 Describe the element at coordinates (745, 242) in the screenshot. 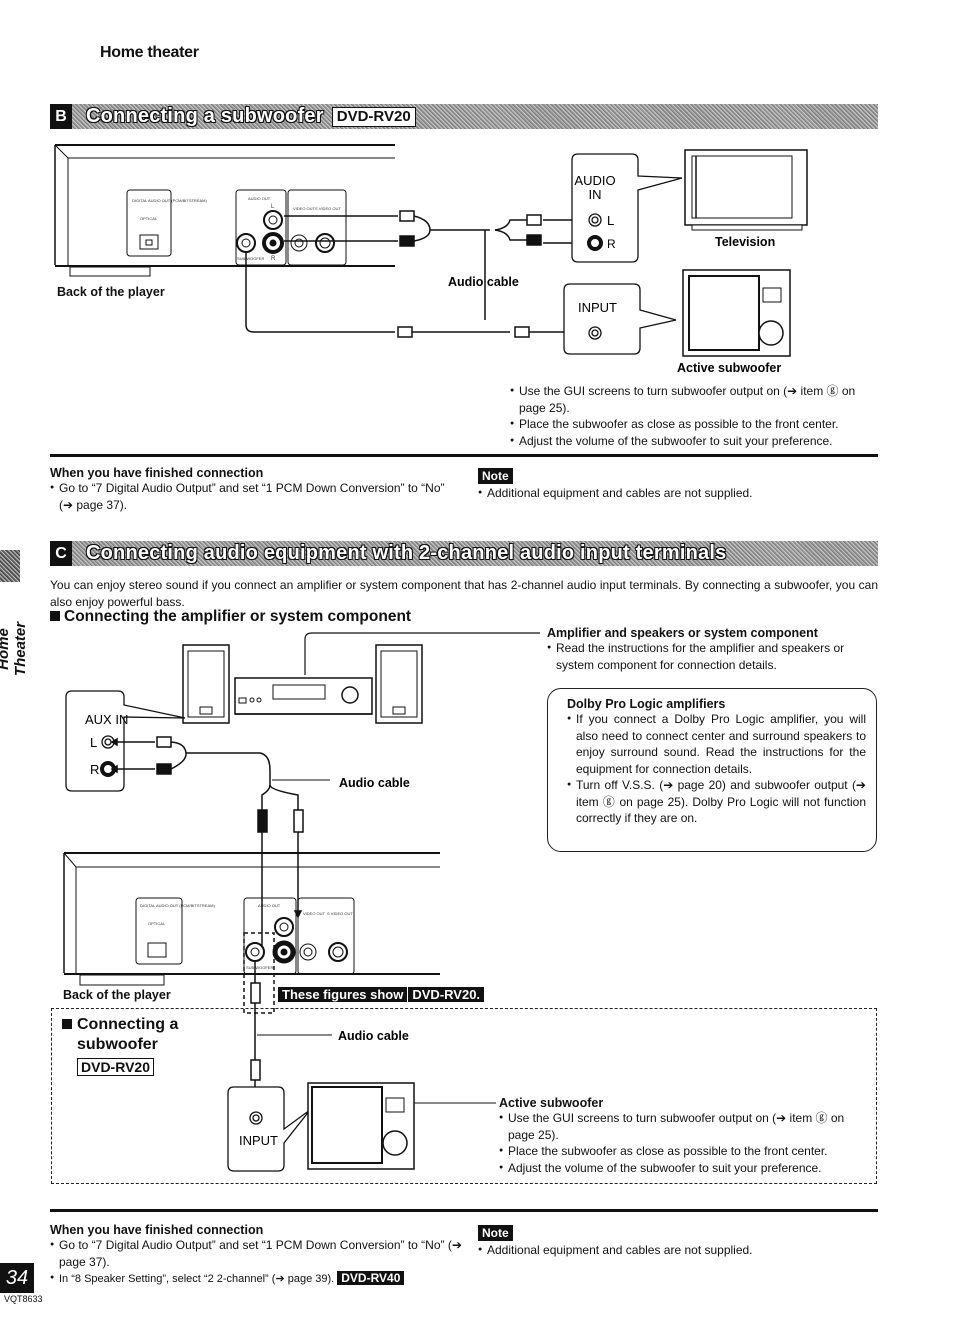

I see `television-label: Television` at that location.